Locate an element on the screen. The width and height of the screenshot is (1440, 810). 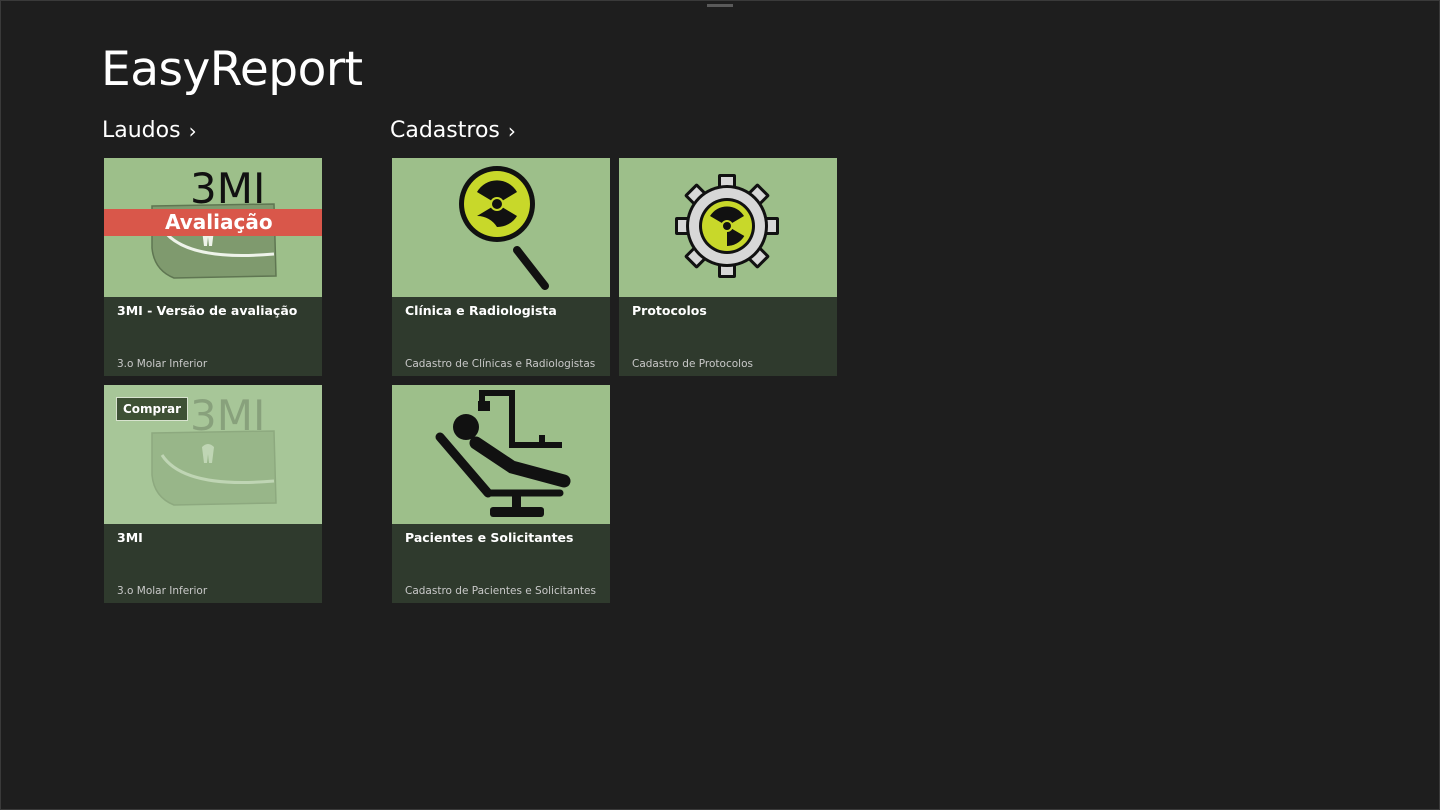
tile-3mi: 3MI Comprar 3MI 3.o Molar Inferior is located at coordinates (213, 494).